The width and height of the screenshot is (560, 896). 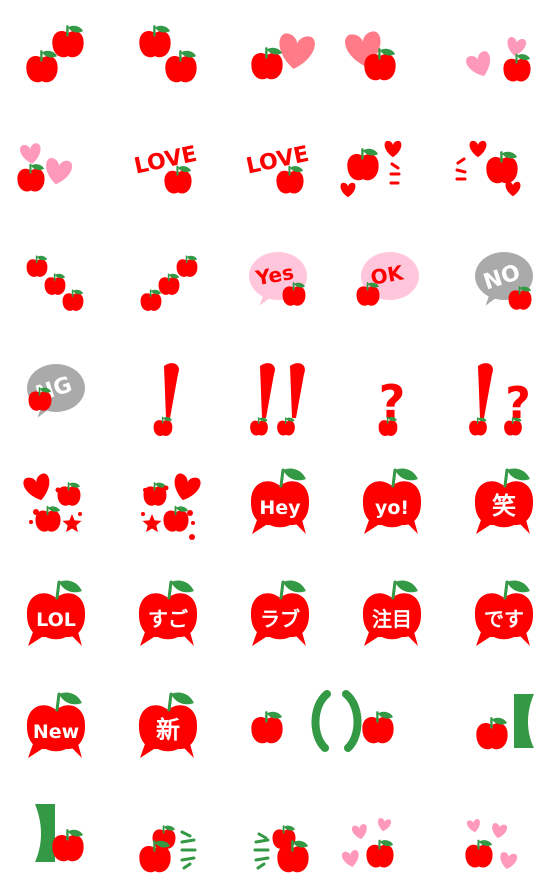 I want to click on sticker-apple-bubble: 笑, so click(x=504, y=504).